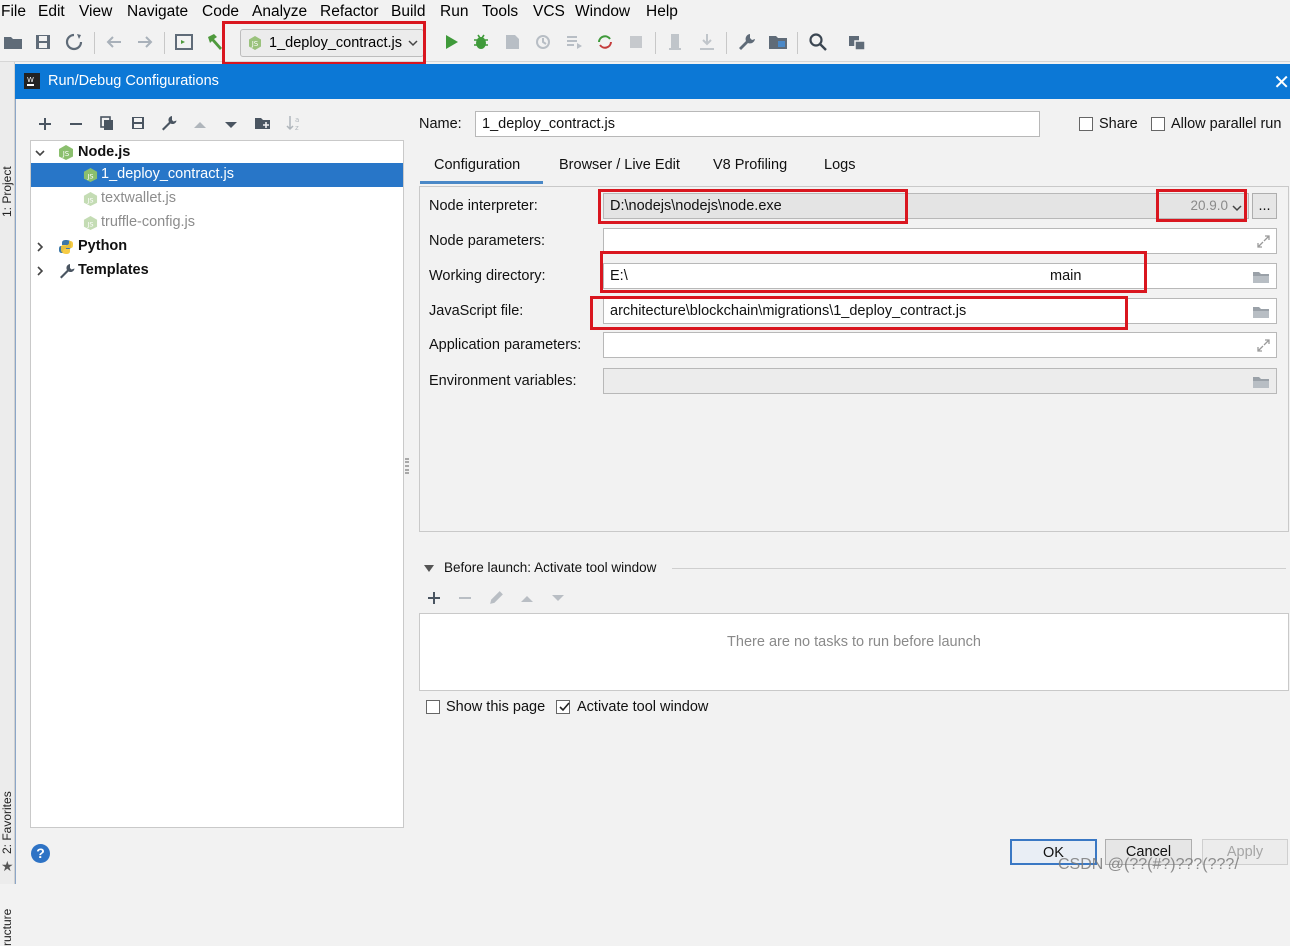  Describe the element at coordinates (429, 569) in the screenshot. I see `collapse-triangle-icon` at that location.